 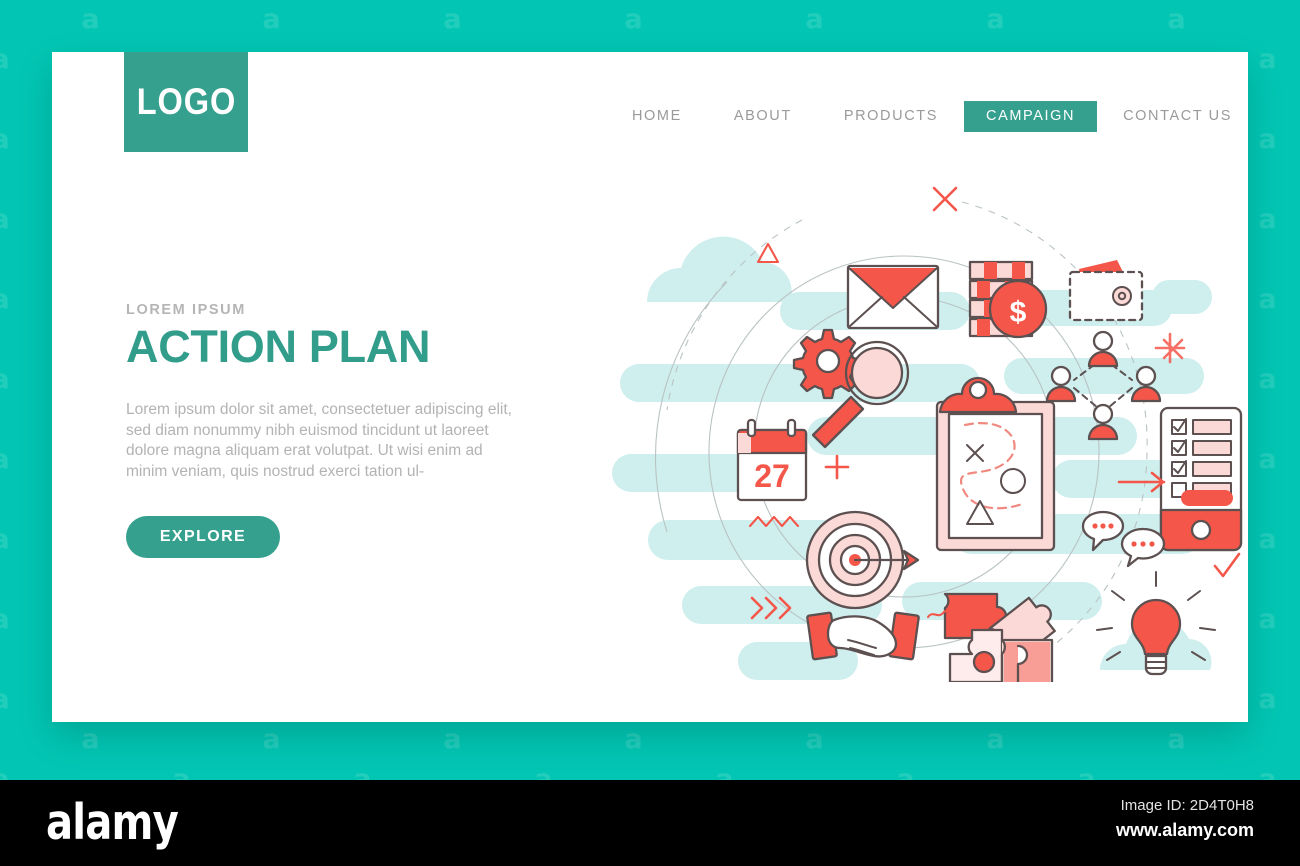 What do you see at coordinates (891, 116) in the screenshot?
I see `nav-item-products: PRODUCTS` at bounding box center [891, 116].